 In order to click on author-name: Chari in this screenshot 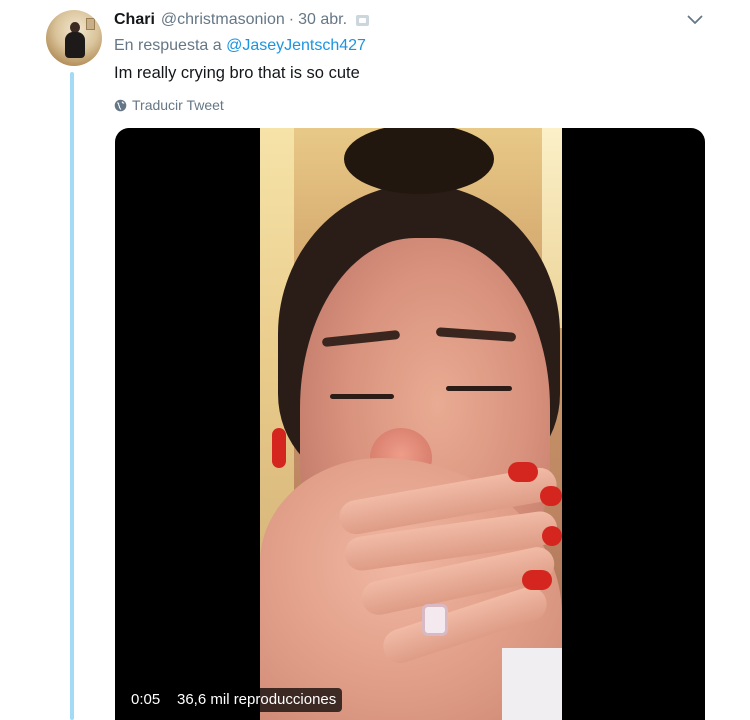, I will do `click(134, 20)`.